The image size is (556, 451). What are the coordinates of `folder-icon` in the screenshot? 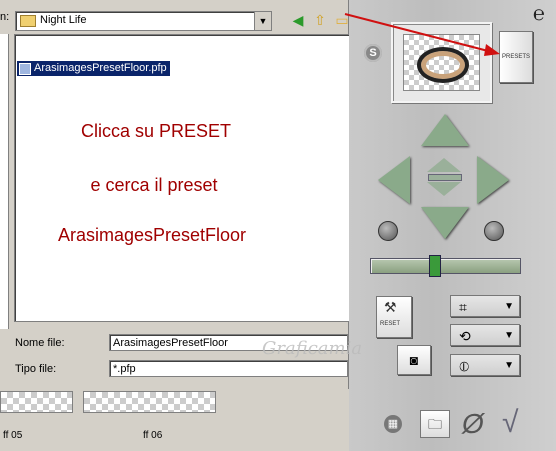 It's located at (28, 21).